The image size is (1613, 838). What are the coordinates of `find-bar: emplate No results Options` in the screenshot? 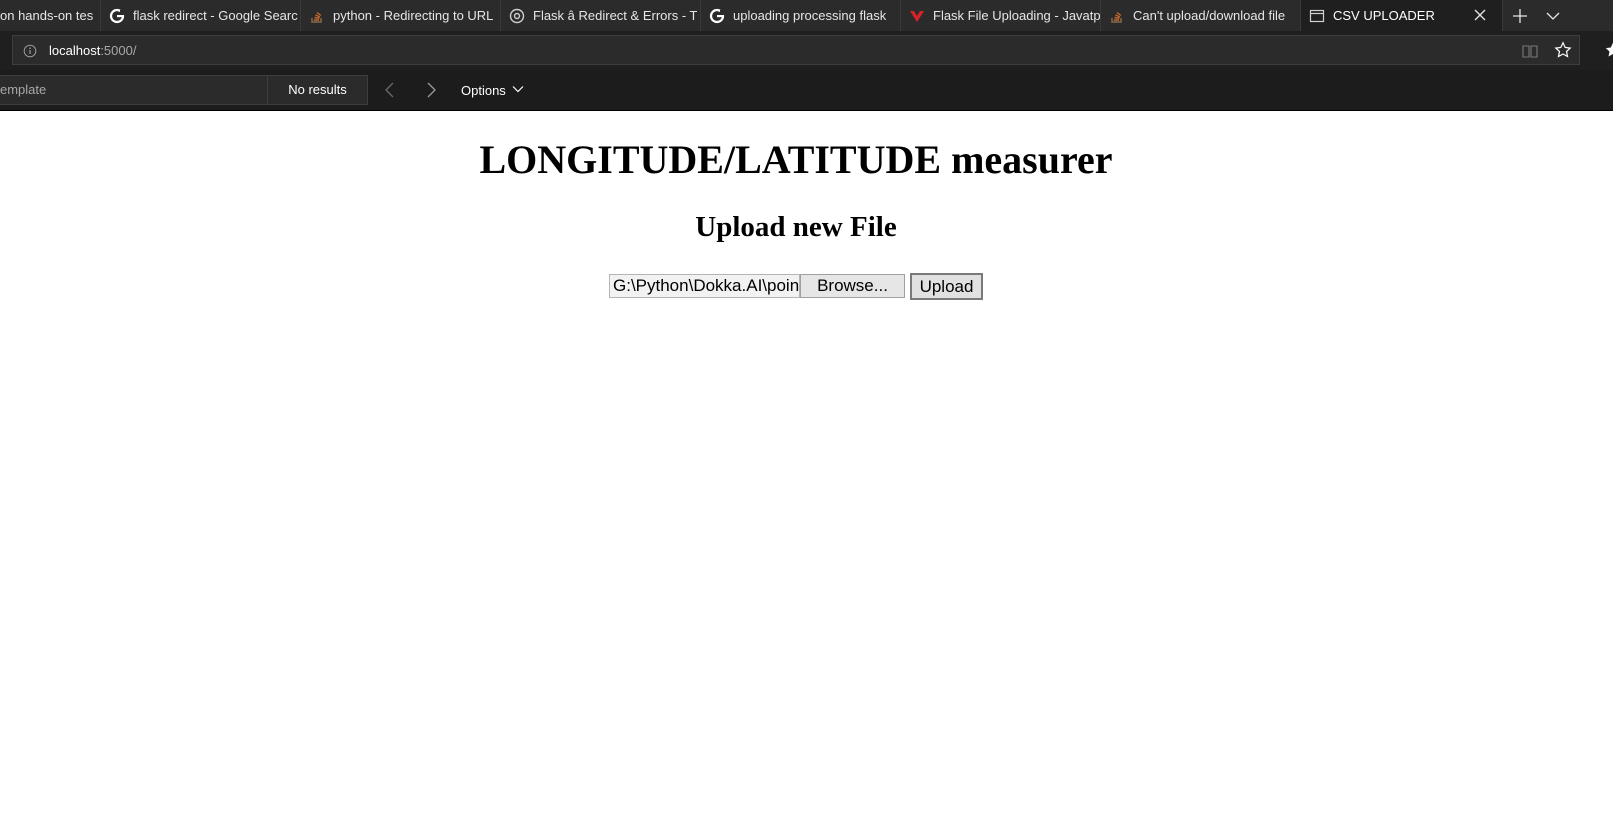 It's located at (806, 90).